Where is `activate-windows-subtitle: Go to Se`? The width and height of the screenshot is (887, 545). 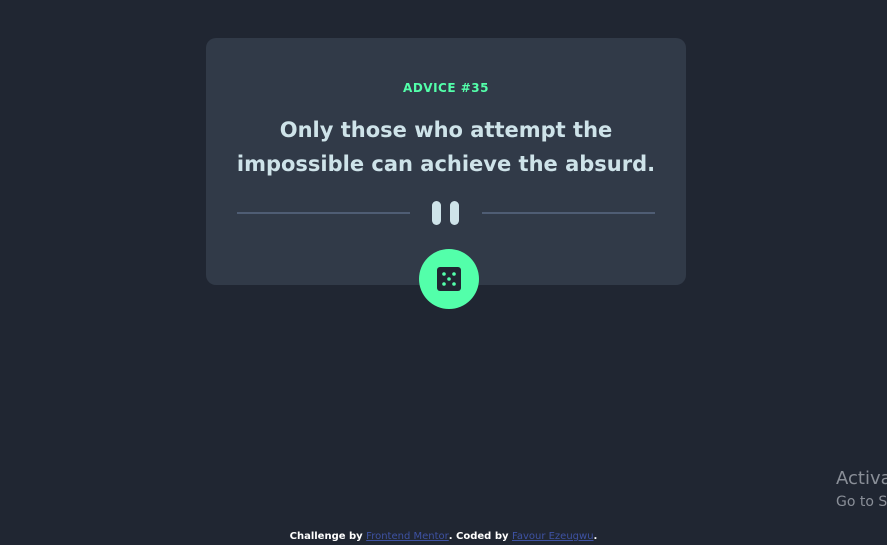
activate-windows-subtitle: Go to Se is located at coordinates (861, 502).